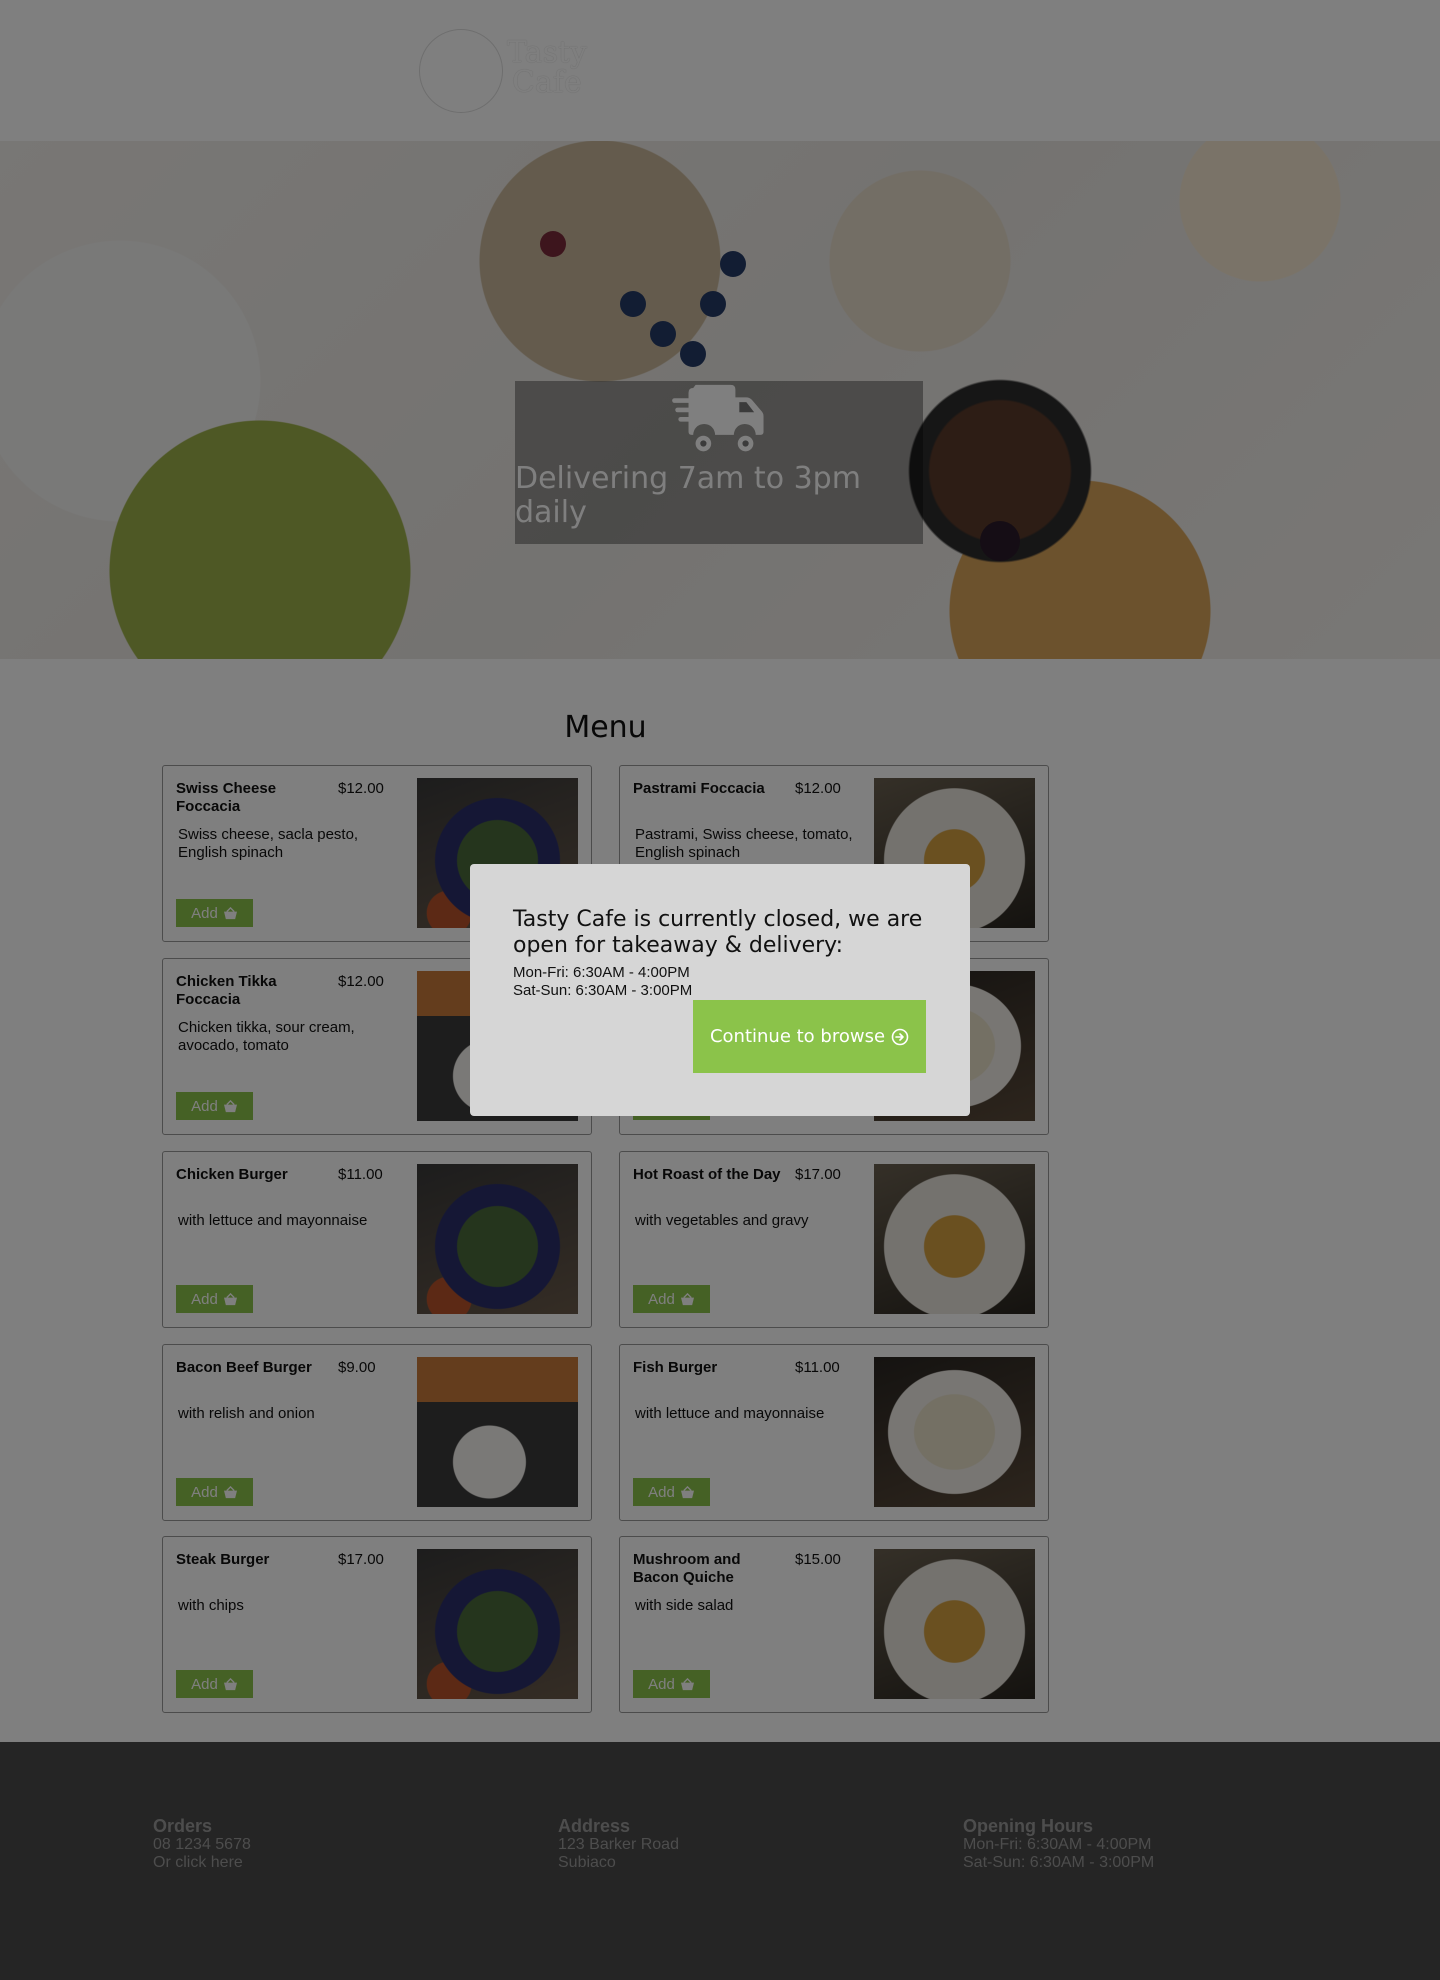 This screenshot has width=1440, height=1980. I want to click on continue-label: Continue to browse, so click(797, 1036).